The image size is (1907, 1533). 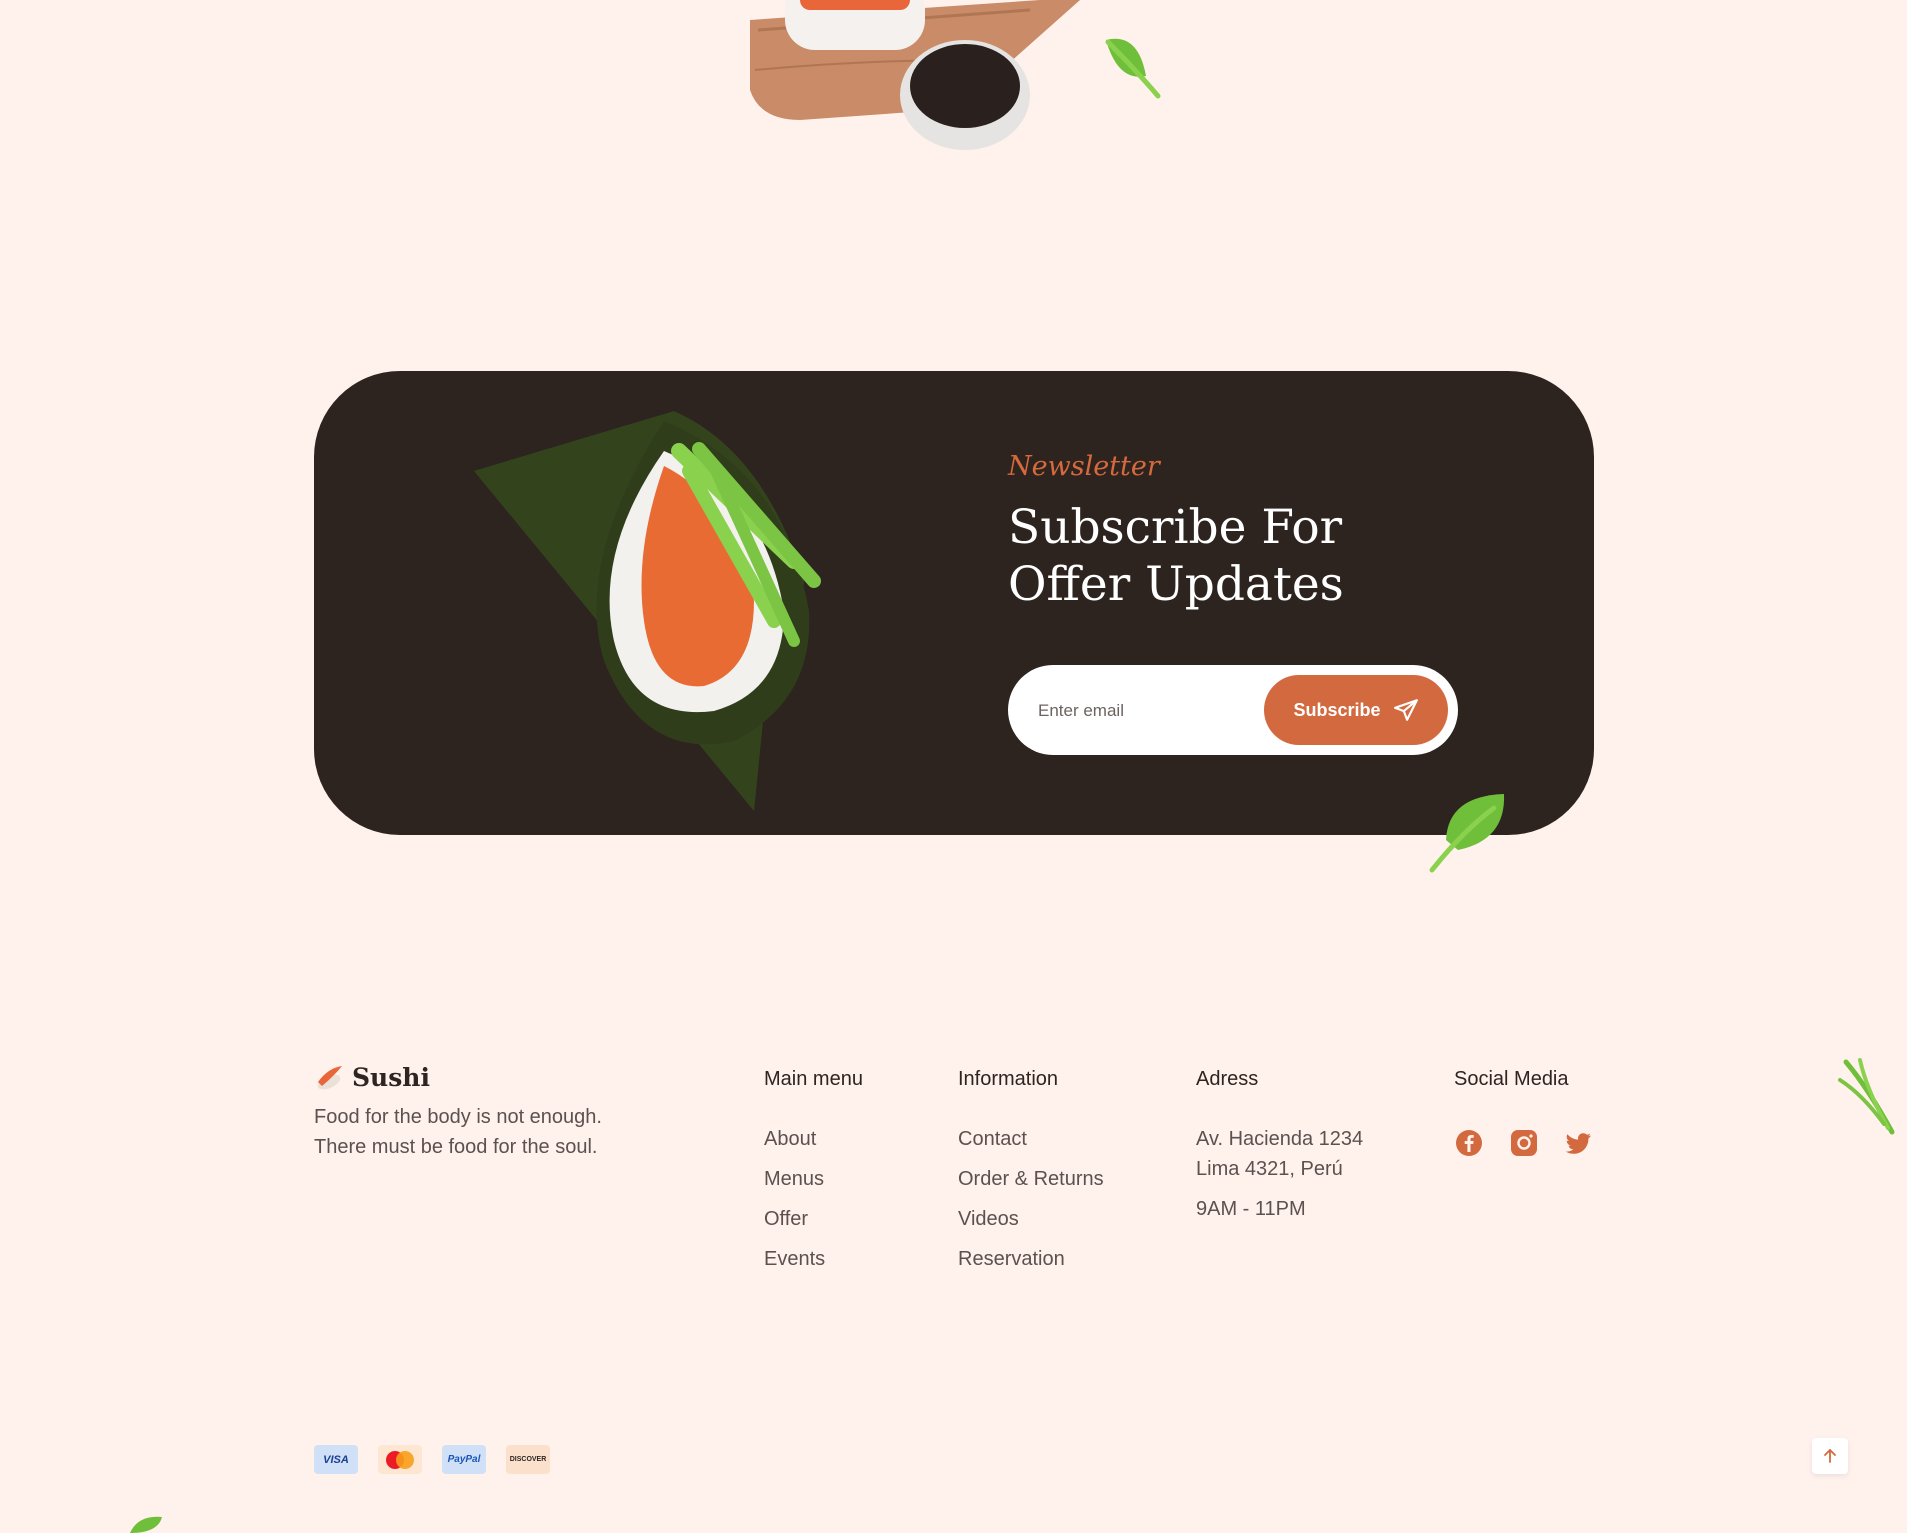 What do you see at coordinates (528, 1459) in the screenshot?
I see `discover-card-icon: DISCOVER` at bounding box center [528, 1459].